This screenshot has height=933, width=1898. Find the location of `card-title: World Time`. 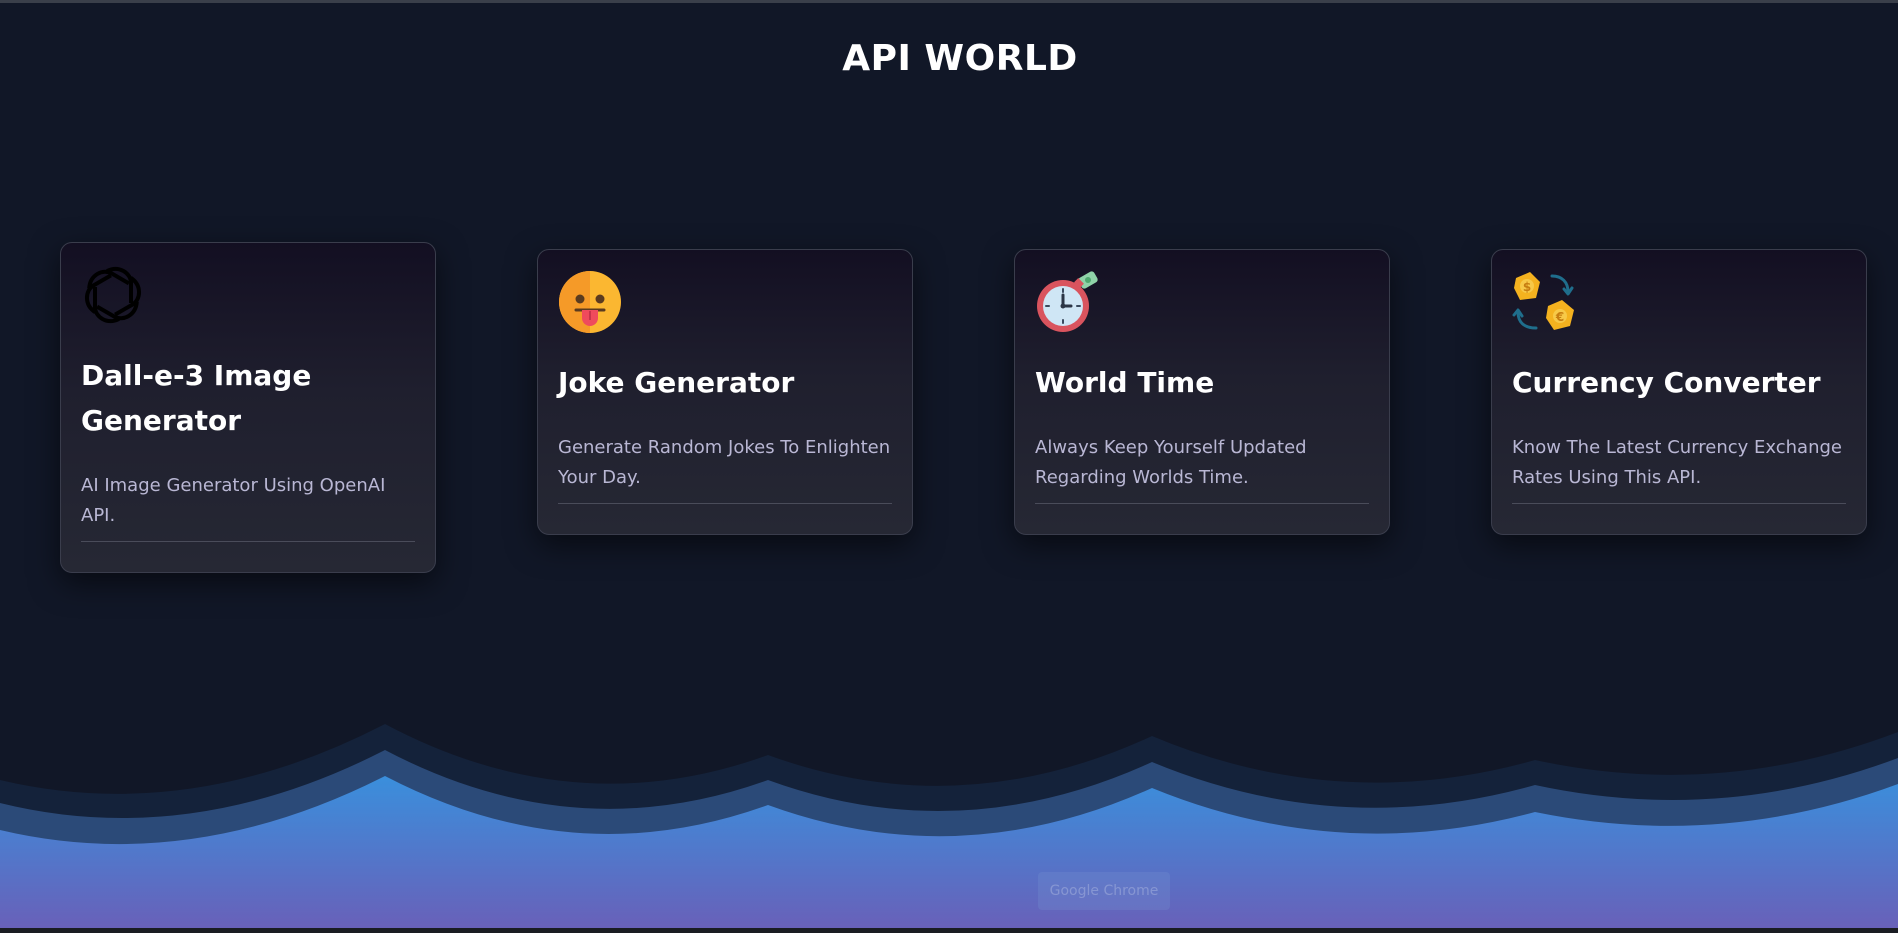

card-title: World Time is located at coordinates (1125, 382).